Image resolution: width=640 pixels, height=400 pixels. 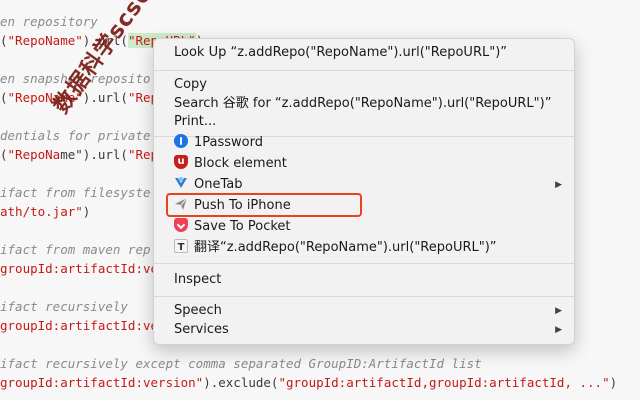 What do you see at coordinates (181, 162) in the screenshot?
I see `ublock-icon` at bounding box center [181, 162].